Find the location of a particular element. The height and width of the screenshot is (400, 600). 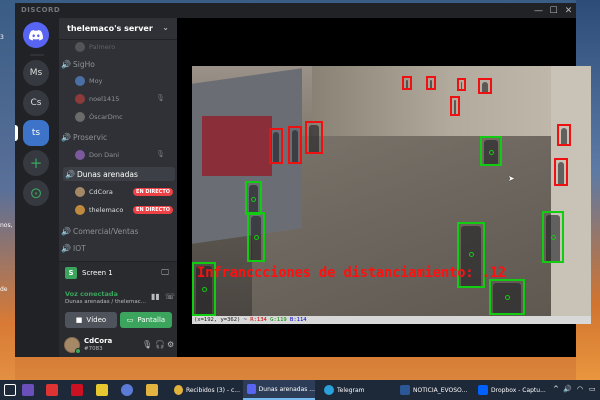

wifi-icon: ◠ is located at coordinates (580, 389).